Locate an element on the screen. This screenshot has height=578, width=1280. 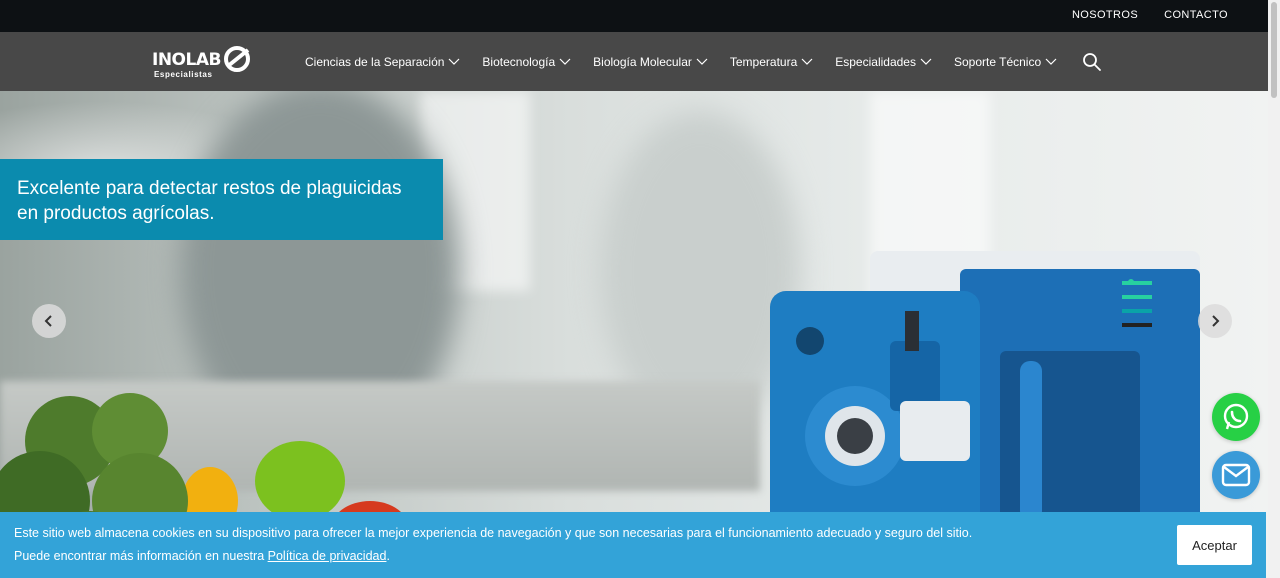
accept-cookies-button: Aceptar is located at coordinates (1214, 545).